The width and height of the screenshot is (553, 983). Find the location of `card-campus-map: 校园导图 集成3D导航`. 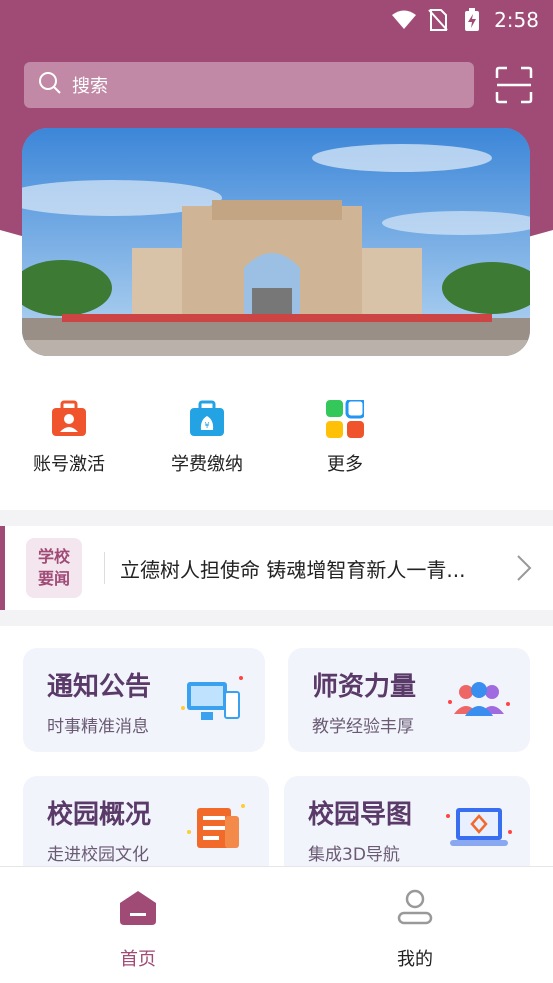

card-campus-map: 校园导图 集成3D导航 is located at coordinates (407, 828).